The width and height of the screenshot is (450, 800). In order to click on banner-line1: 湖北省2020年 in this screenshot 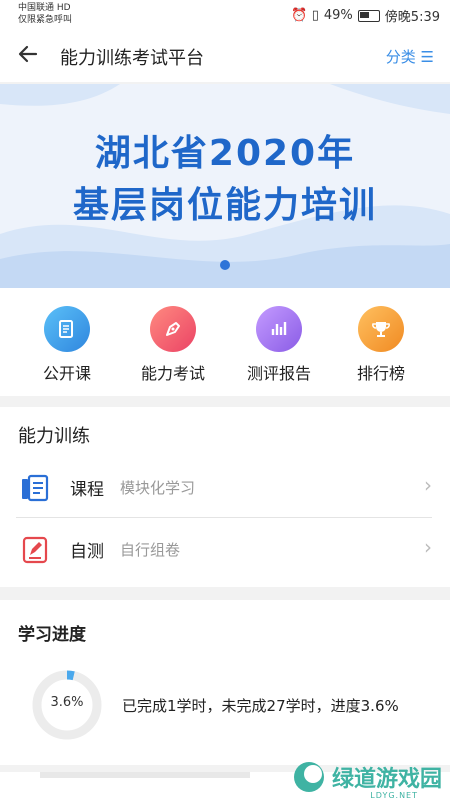, I will do `click(225, 153)`.